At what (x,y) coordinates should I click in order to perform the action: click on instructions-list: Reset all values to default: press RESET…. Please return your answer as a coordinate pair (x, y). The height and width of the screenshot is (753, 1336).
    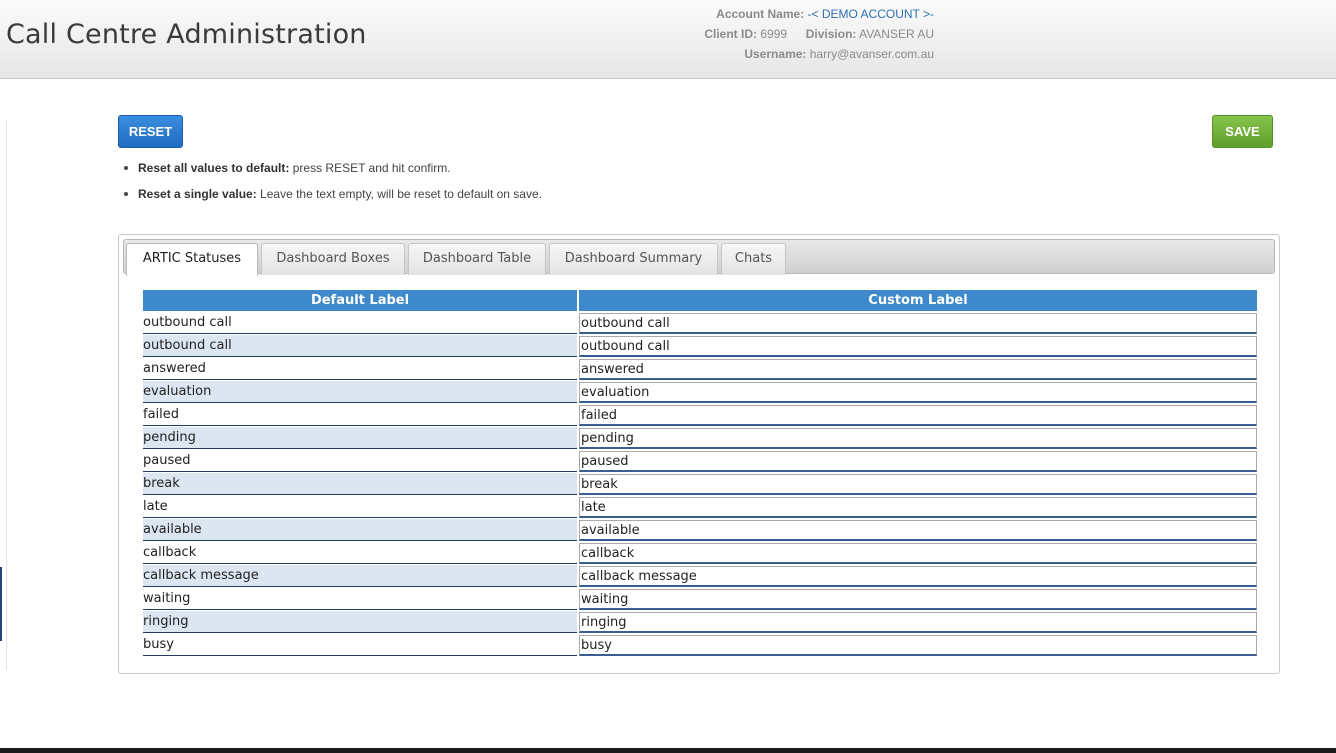
    Looking at the image, I should click on (333, 186).